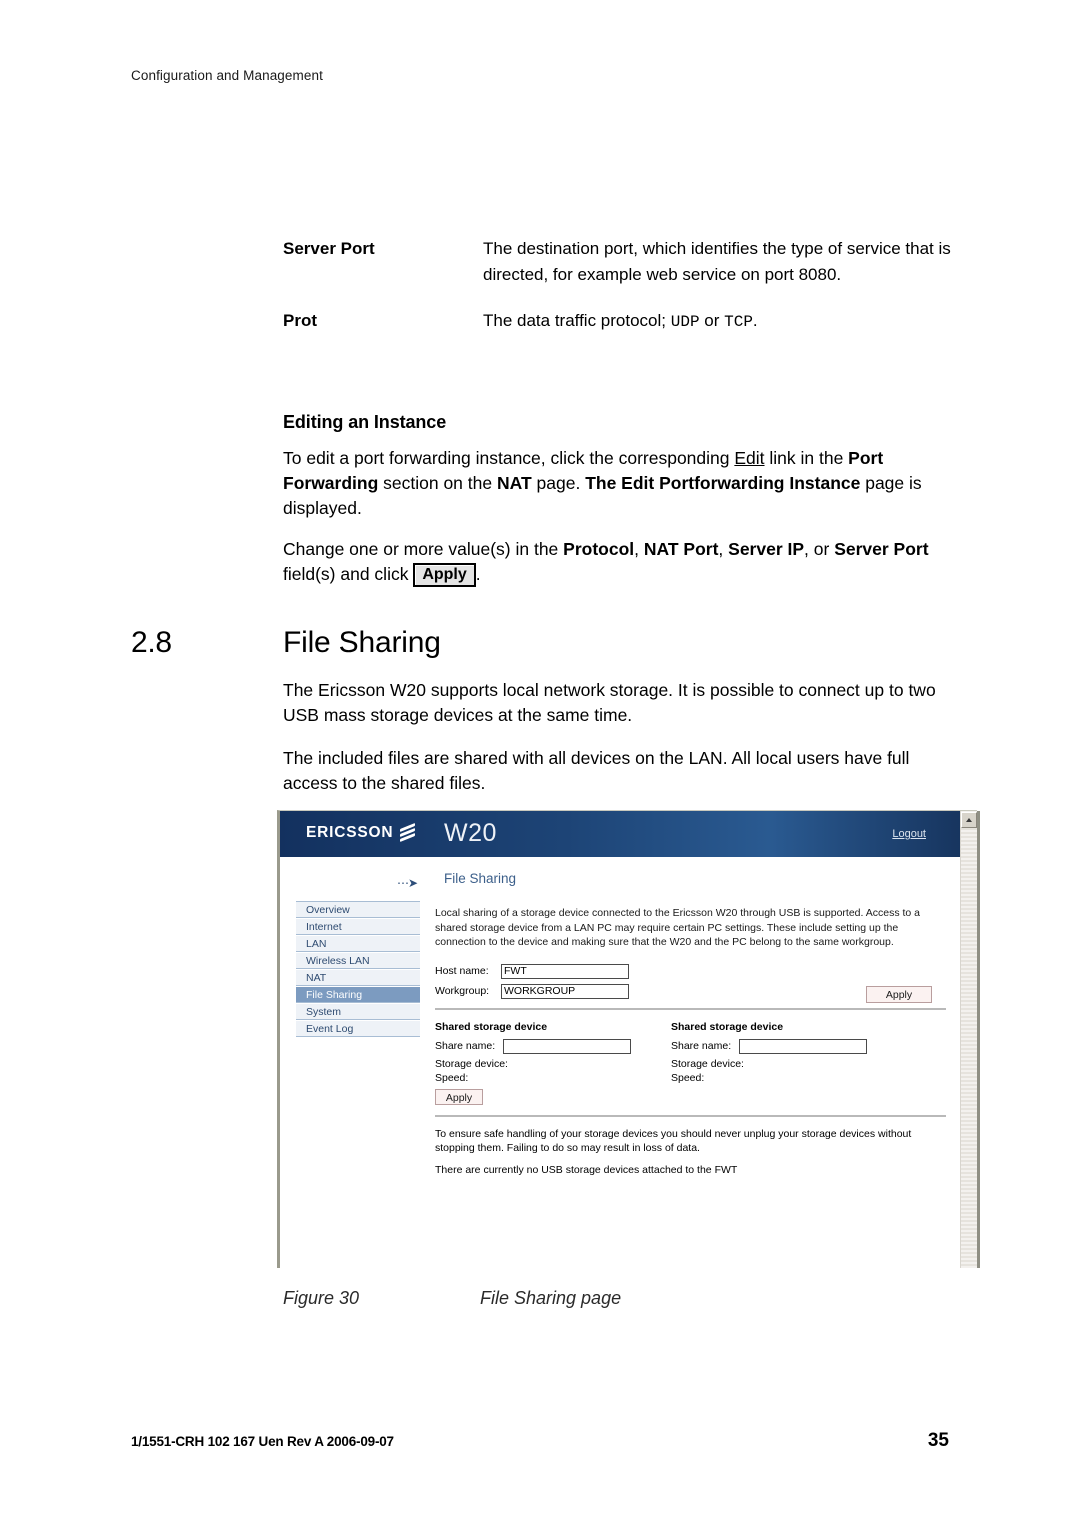  I want to click on host-name-row: Host name:, so click(690, 971).